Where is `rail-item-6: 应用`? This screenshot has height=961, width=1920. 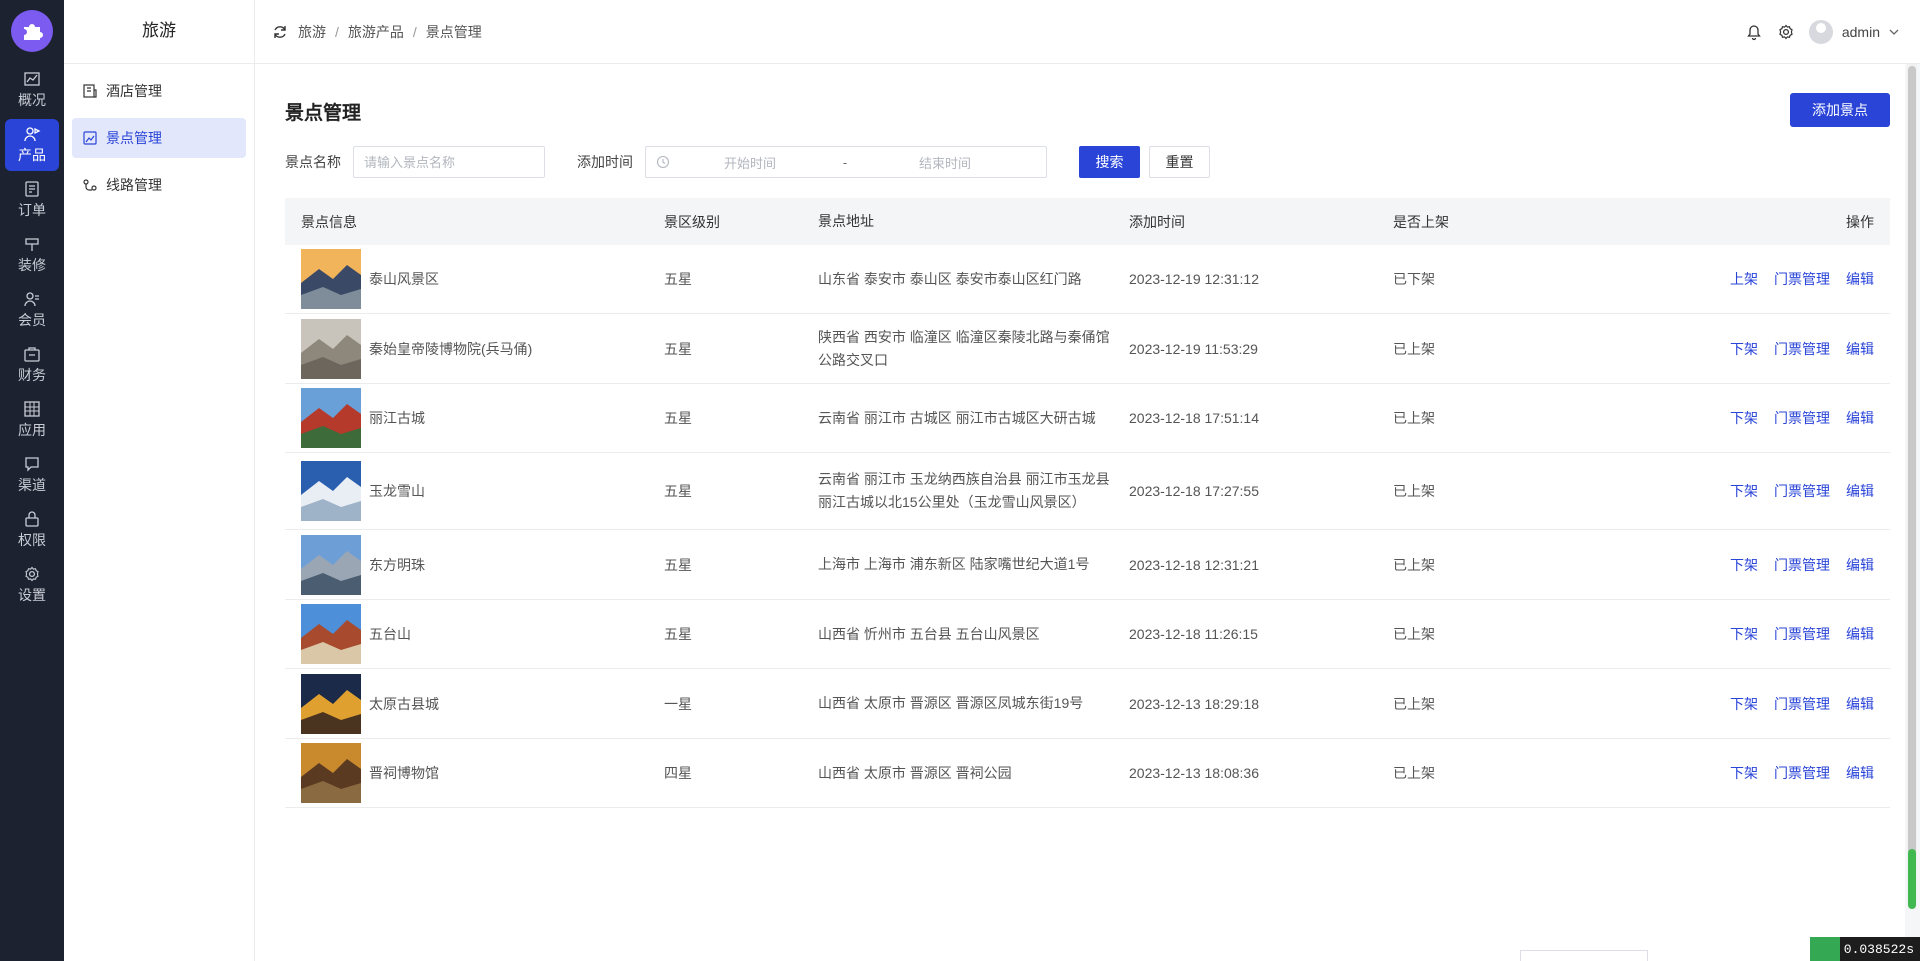
rail-item-6: 应用 is located at coordinates (32, 420).